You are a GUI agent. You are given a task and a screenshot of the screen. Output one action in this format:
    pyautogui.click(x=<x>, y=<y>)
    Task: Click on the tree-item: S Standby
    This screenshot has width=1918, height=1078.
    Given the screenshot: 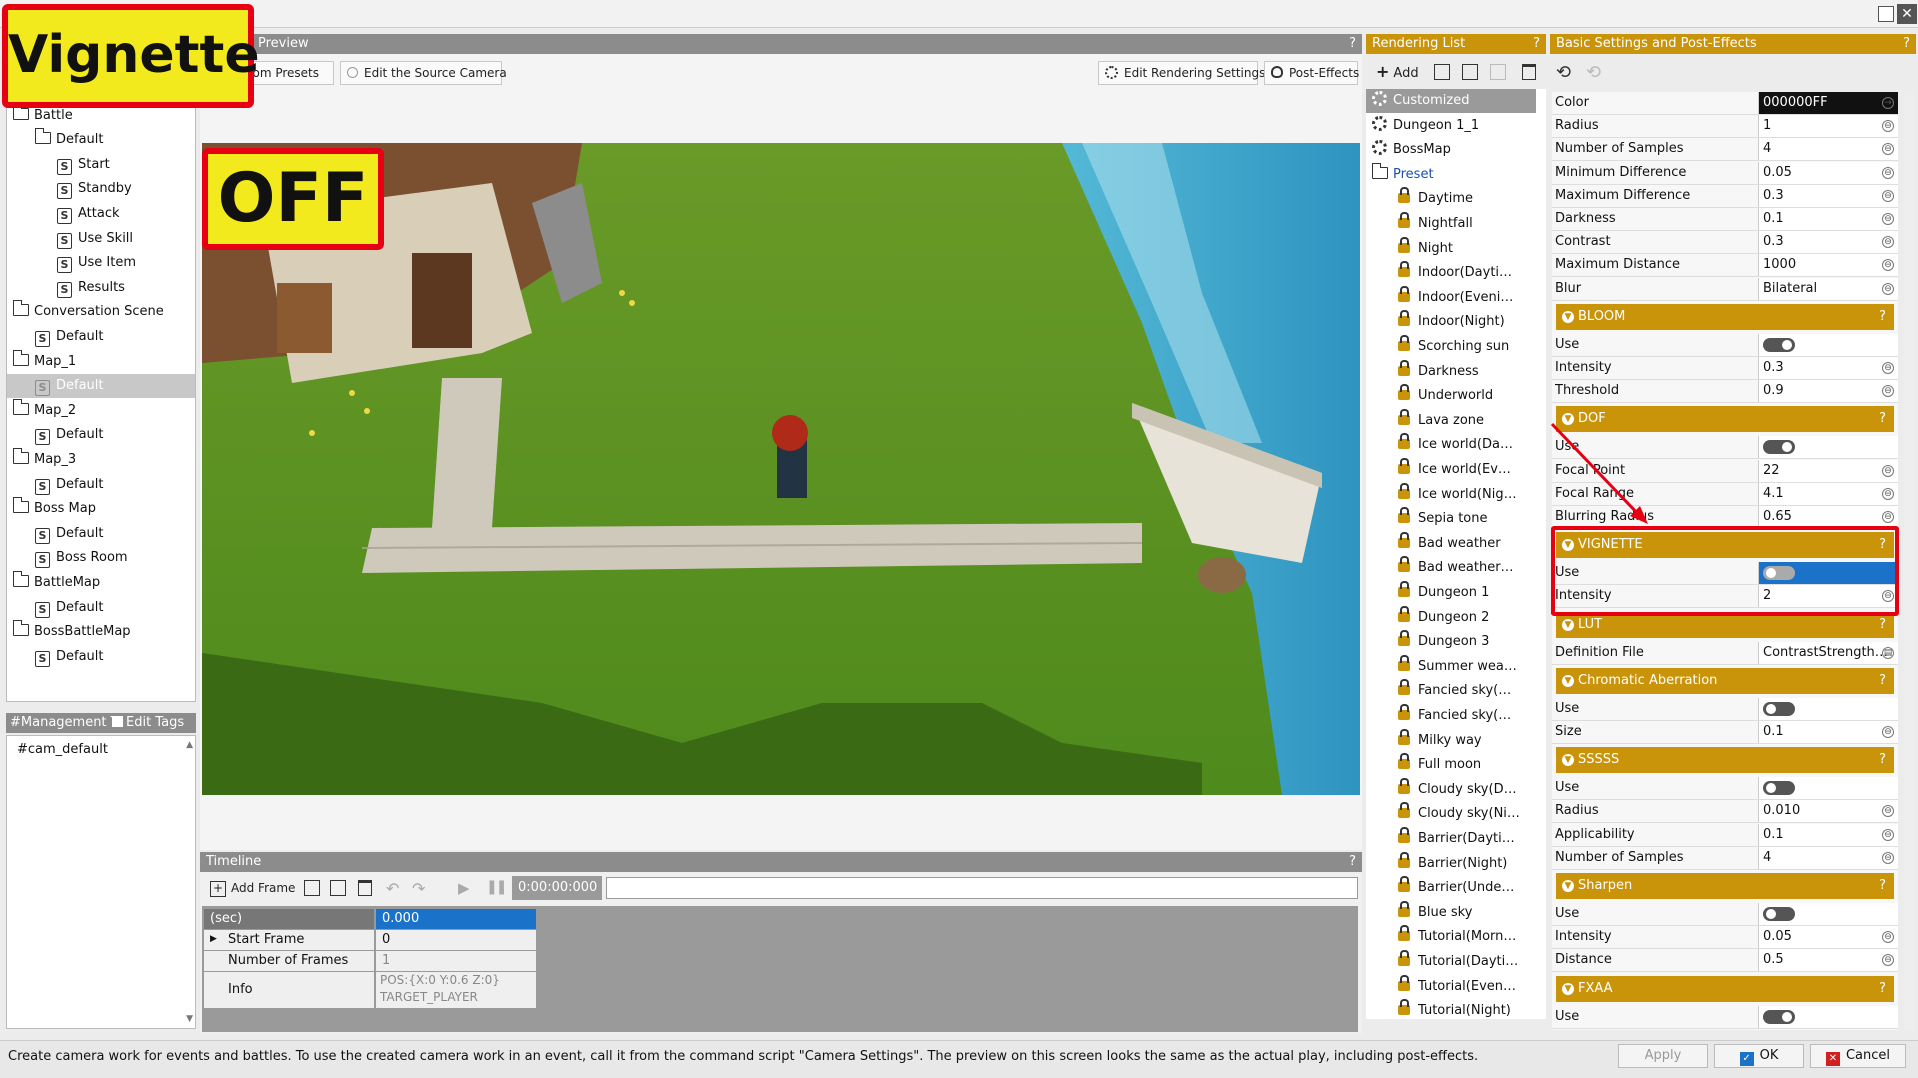 What is the action you would take?
    pyautogui.click(x=126, y=189)
    